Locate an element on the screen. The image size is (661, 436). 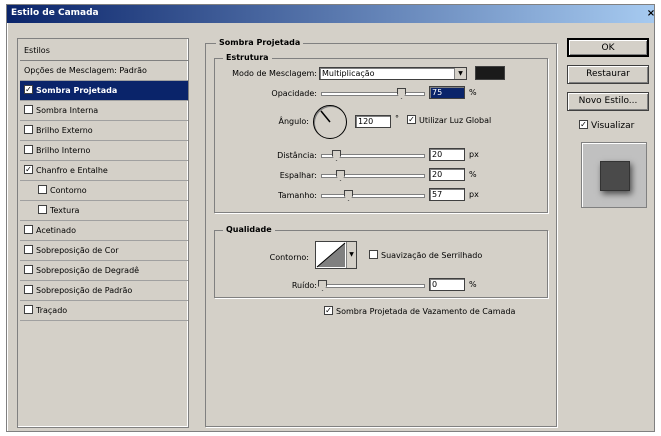
sidebar-item-label: Sobreposição de Padrão is located at coordinates (84, 290).